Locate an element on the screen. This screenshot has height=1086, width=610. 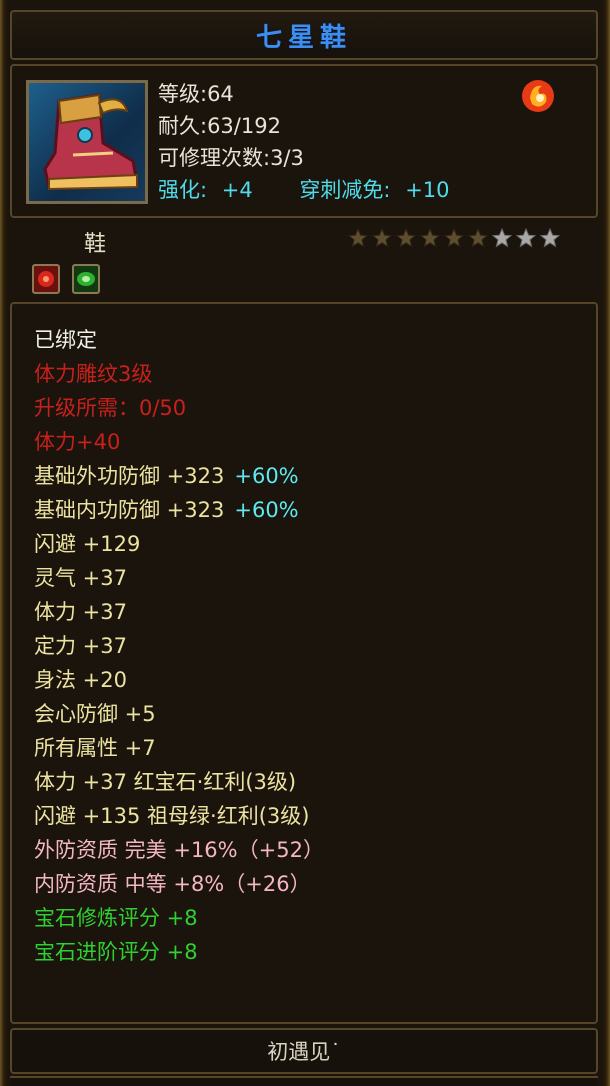
attribute-line: 宝石进阶评分 +8 is located at coordinates (116, 951).